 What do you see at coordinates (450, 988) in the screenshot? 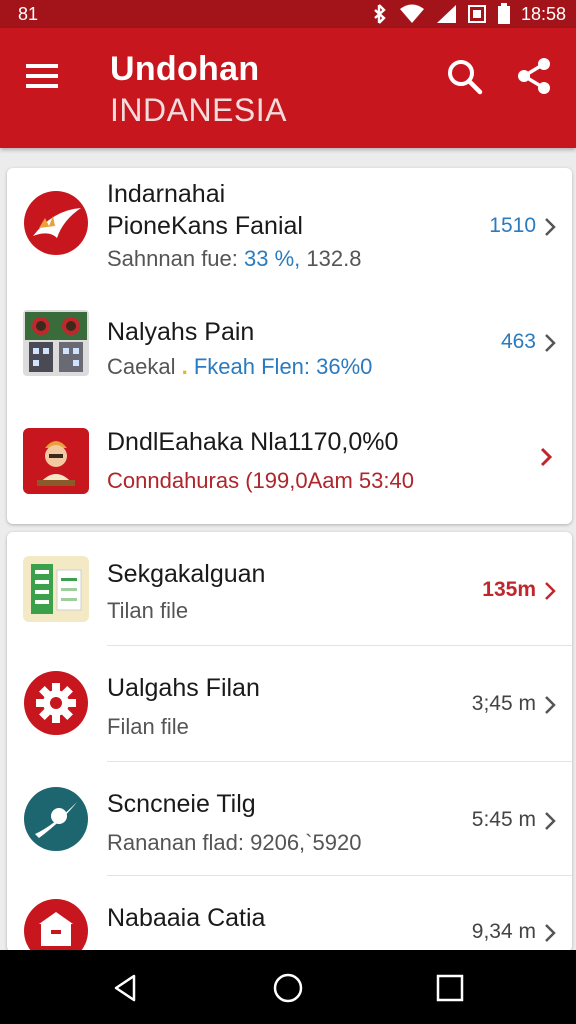
I see `recent-apps-icon` at bounding box center [450, 988].